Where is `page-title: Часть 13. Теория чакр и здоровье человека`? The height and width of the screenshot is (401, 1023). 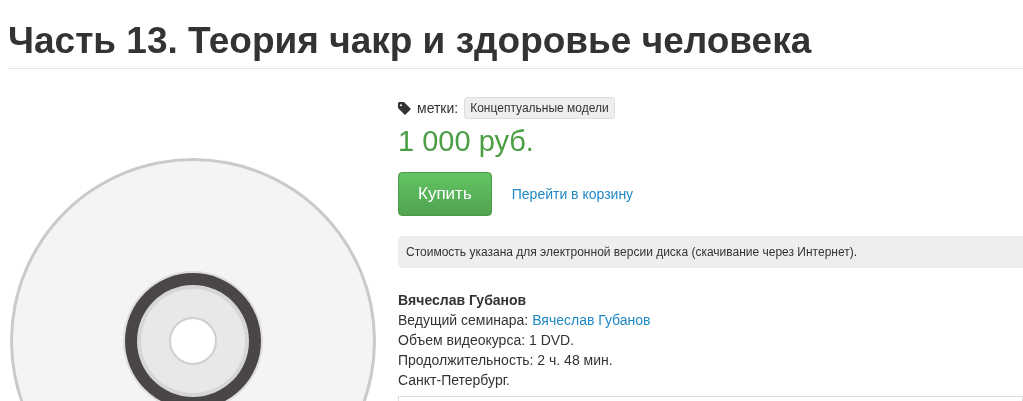 page-title: Часть 13. Теория чакр и здоровье человека is located at coordinates (410, 41).